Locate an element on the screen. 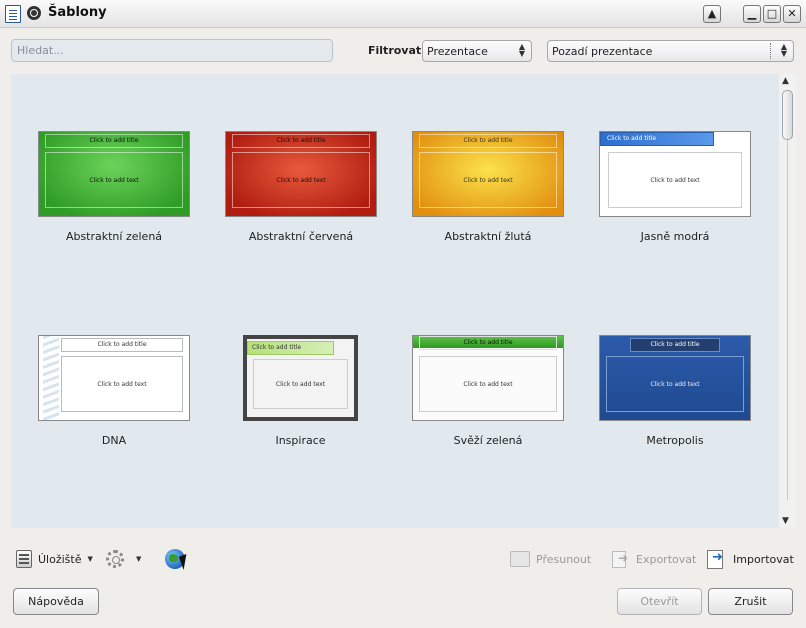  template-name: DNA is located at coordinates (114, 440).